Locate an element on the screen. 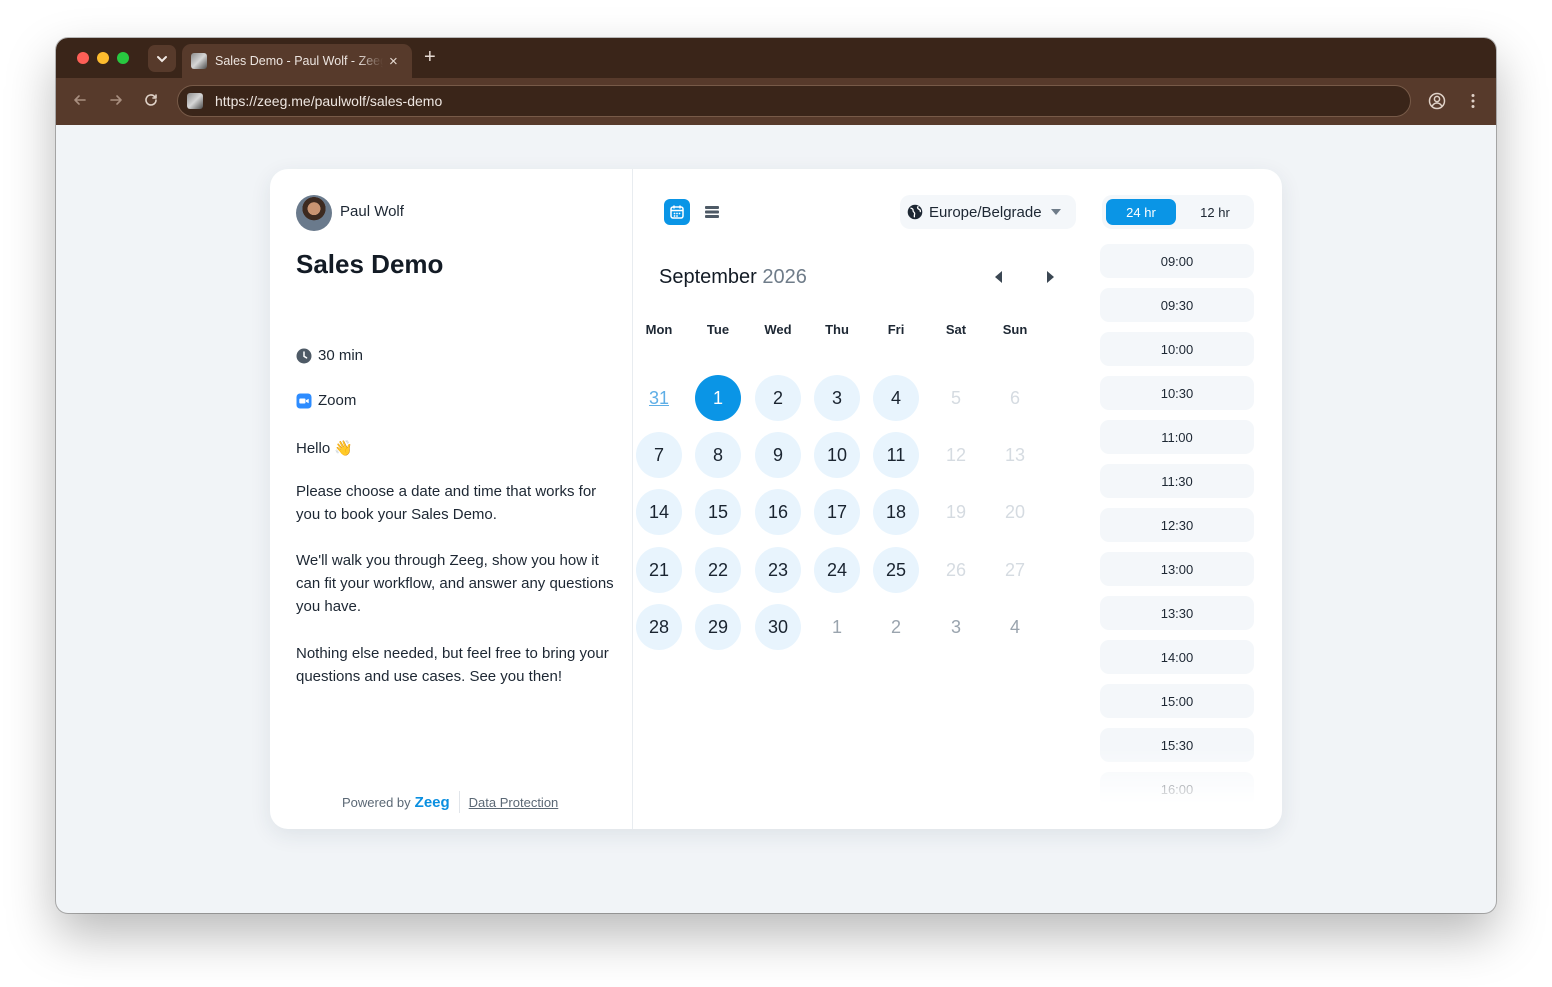  format-12hr-button: 12 hr is located at coordinates (1215, 212).